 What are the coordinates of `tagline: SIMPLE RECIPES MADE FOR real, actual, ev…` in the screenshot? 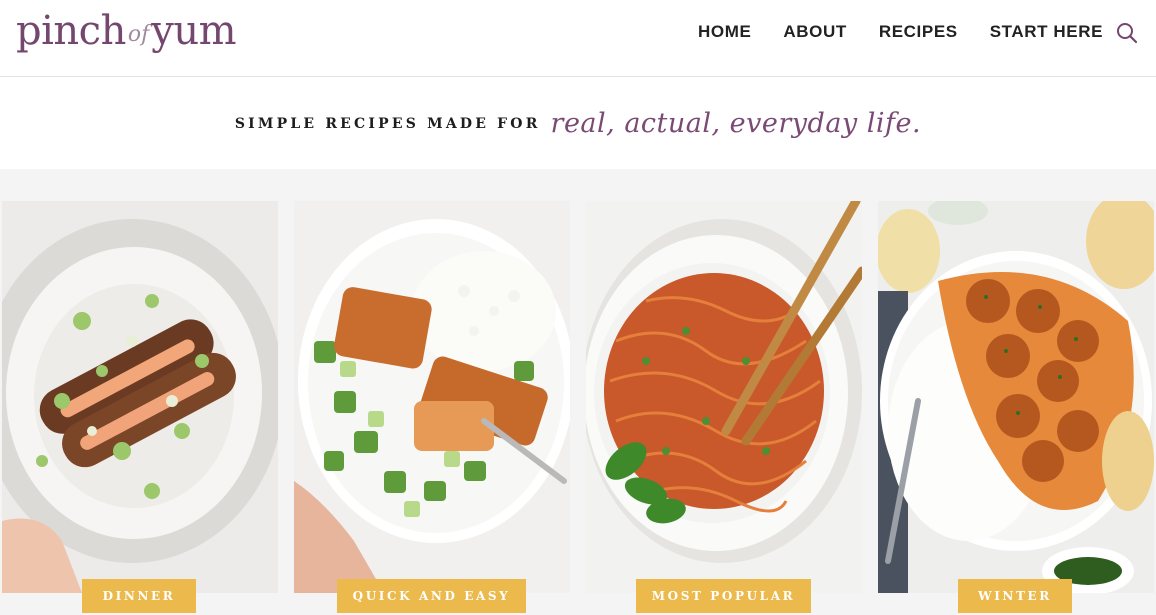 It's located at (578, 123).